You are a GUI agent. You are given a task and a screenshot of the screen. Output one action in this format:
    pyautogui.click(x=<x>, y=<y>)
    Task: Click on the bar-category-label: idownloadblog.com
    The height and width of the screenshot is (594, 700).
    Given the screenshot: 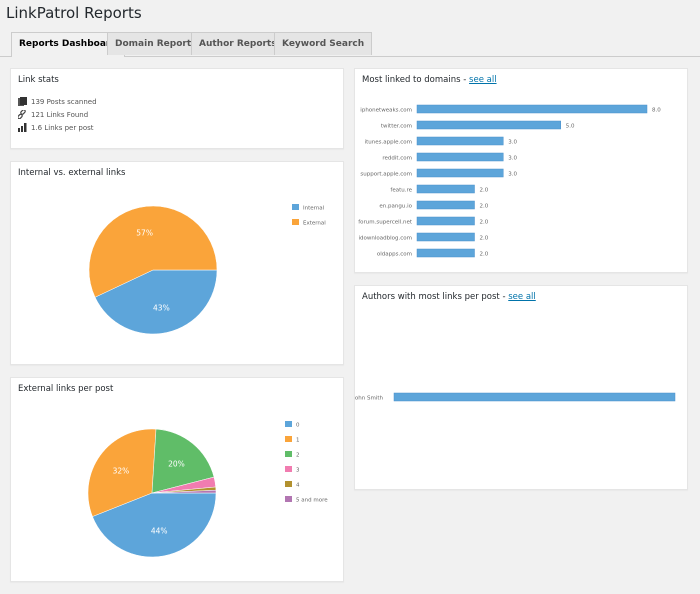 What is the action you would take?
    pyautogui.click(x=386, y=239)
    